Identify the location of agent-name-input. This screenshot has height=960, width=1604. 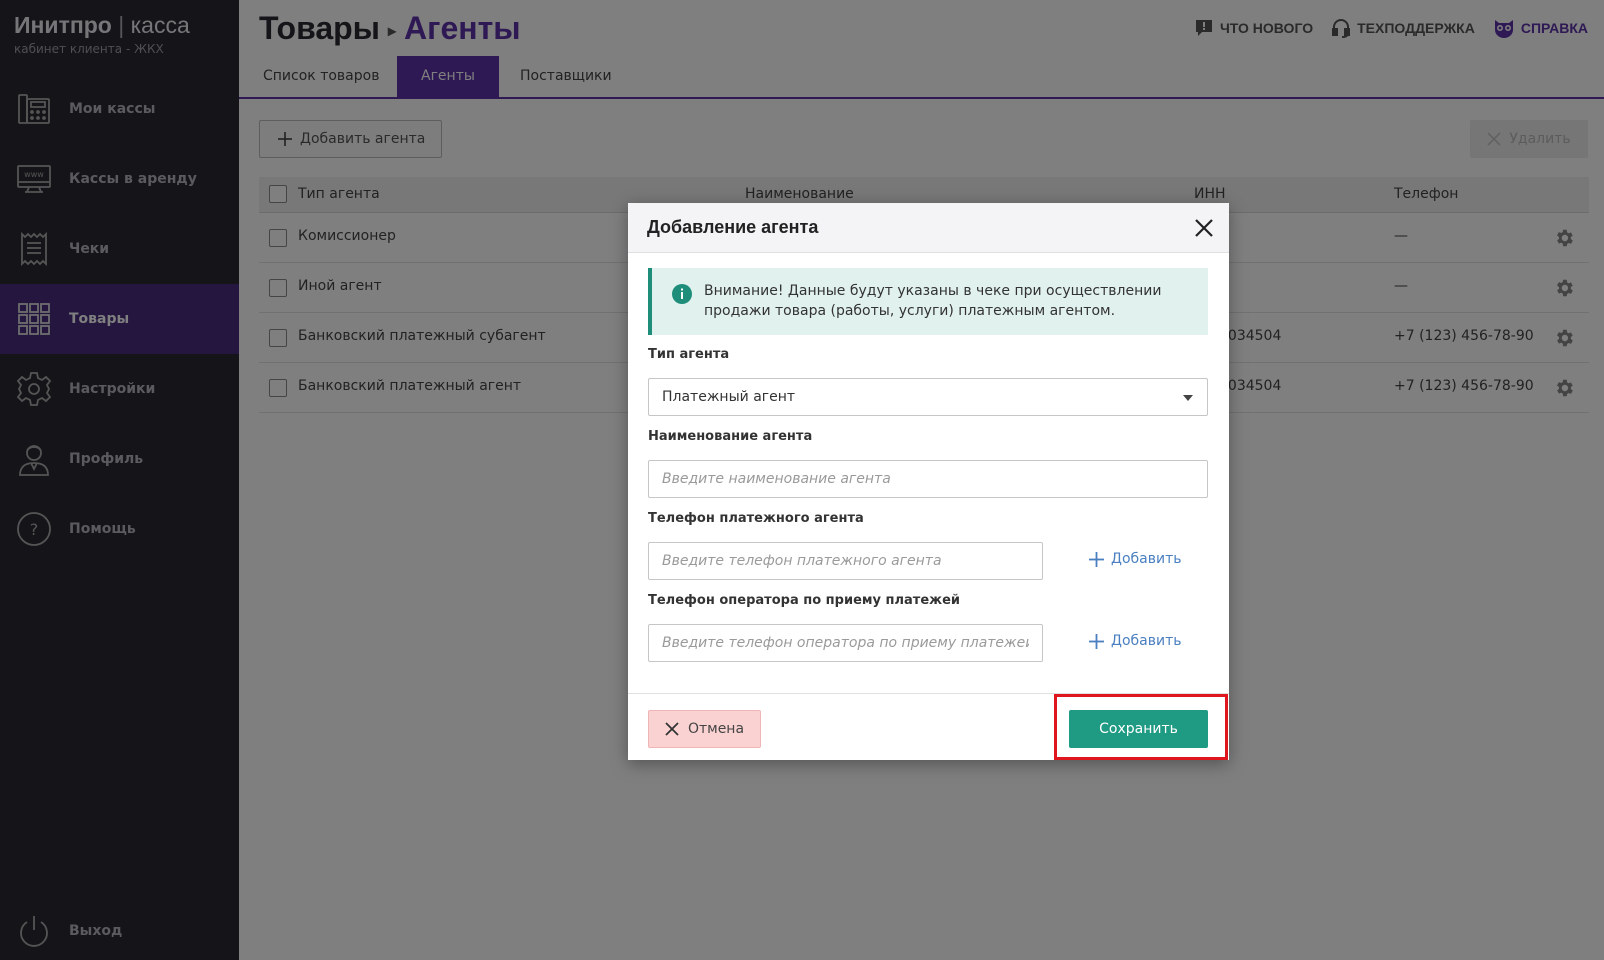
(928, 479).